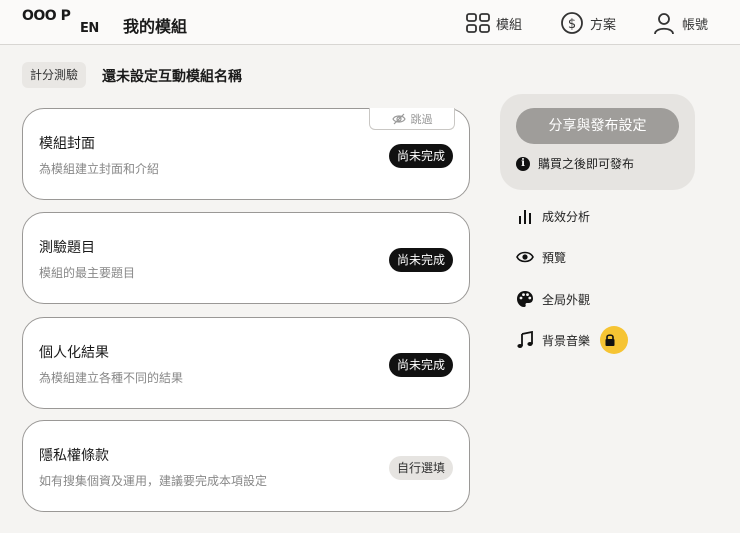 This screenshot has width=740, height=533. Describe the element at coordinates (111, 378) in the screenshot. I see `card-subtitle: 為模組建立各種不同的結果` at that location.